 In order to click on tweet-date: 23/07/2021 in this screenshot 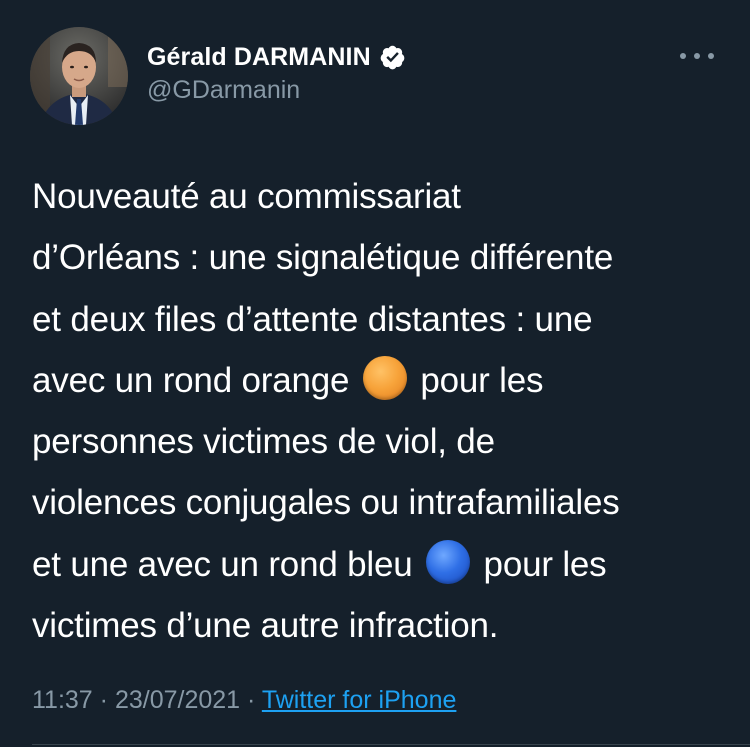, I will do `click(177, 700)`.